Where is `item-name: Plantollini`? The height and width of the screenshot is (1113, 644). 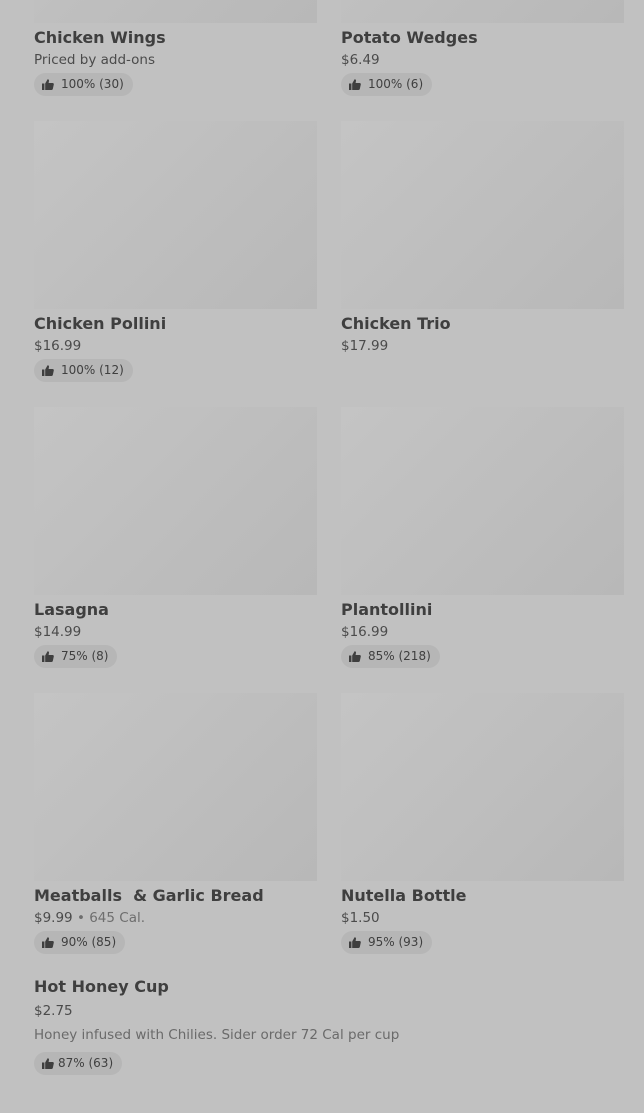
item-name: Plantollini is located at coordinates (387, 609).